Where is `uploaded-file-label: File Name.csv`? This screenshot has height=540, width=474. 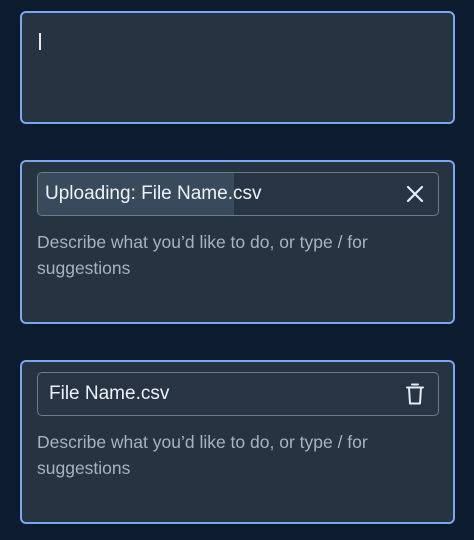 uploaded-file-label: File Name.csv is located at coordinates (109, 393).